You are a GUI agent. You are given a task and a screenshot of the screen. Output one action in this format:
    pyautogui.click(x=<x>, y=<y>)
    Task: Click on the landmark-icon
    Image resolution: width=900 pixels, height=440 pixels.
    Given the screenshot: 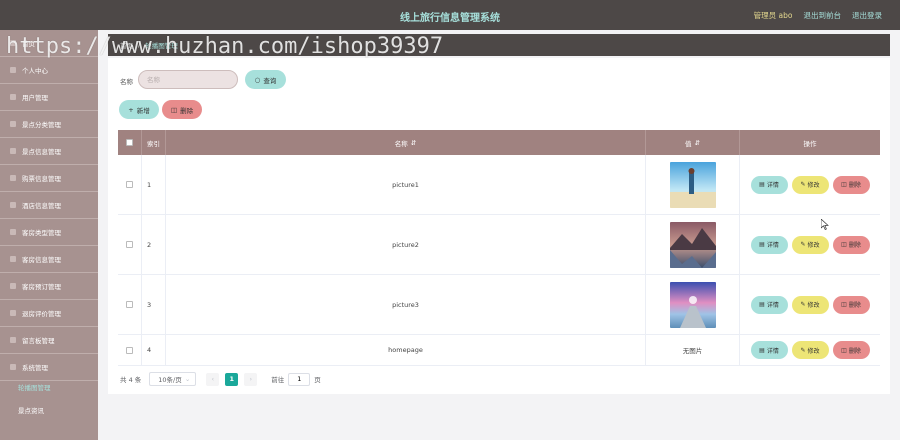 What is the action you would take?
    pyautogui.click(x=13, y=151)
    